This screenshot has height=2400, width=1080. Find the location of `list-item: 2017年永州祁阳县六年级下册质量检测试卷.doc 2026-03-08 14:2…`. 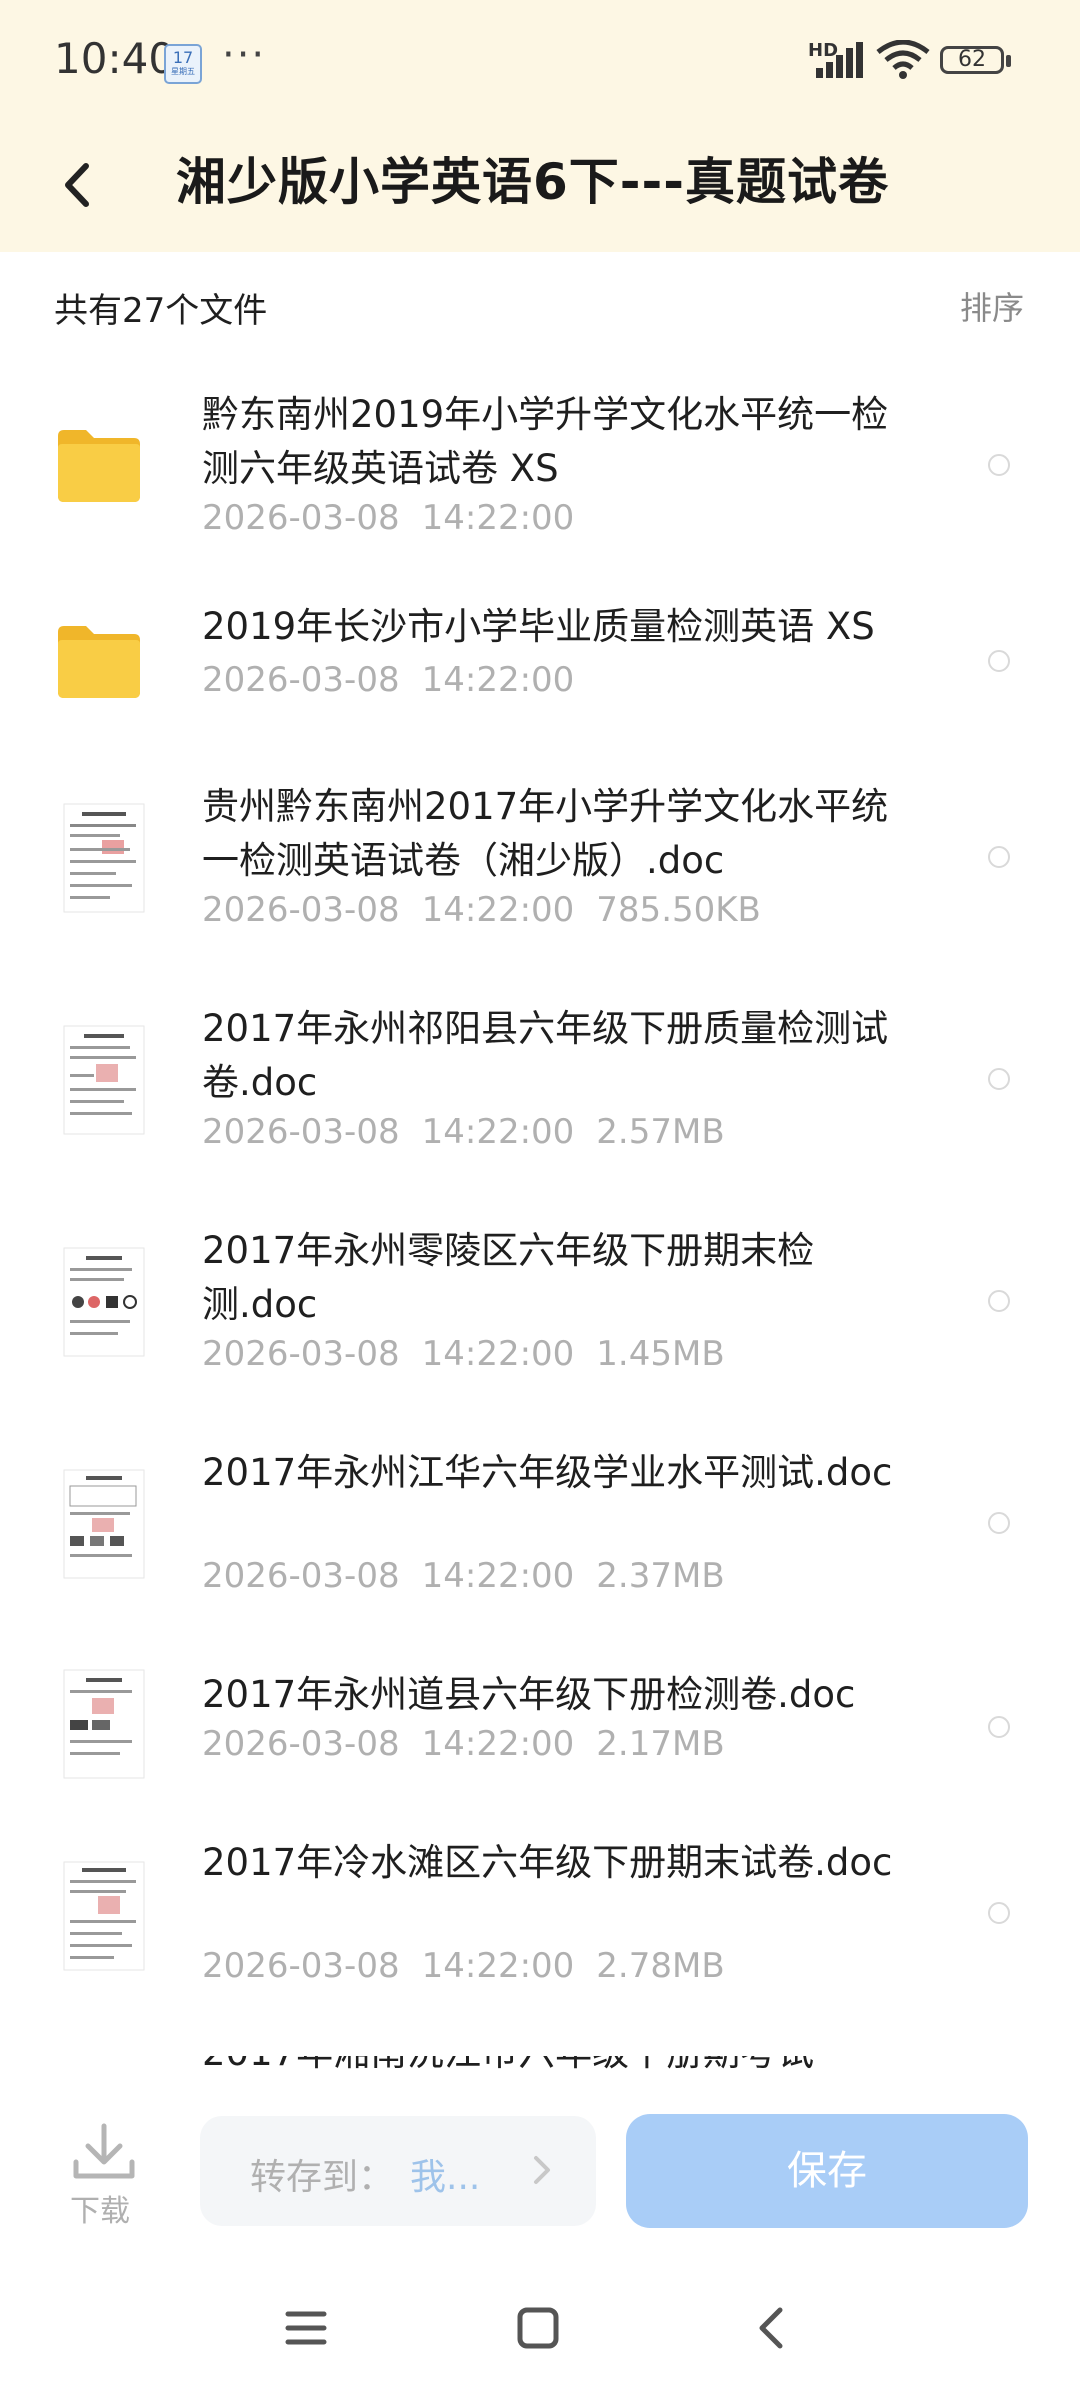

list-item: 2017年永州祁阳县六年级下册质量检测试卷.doc 2026-03-08 14:2… is located at coordinates (540, 1087).